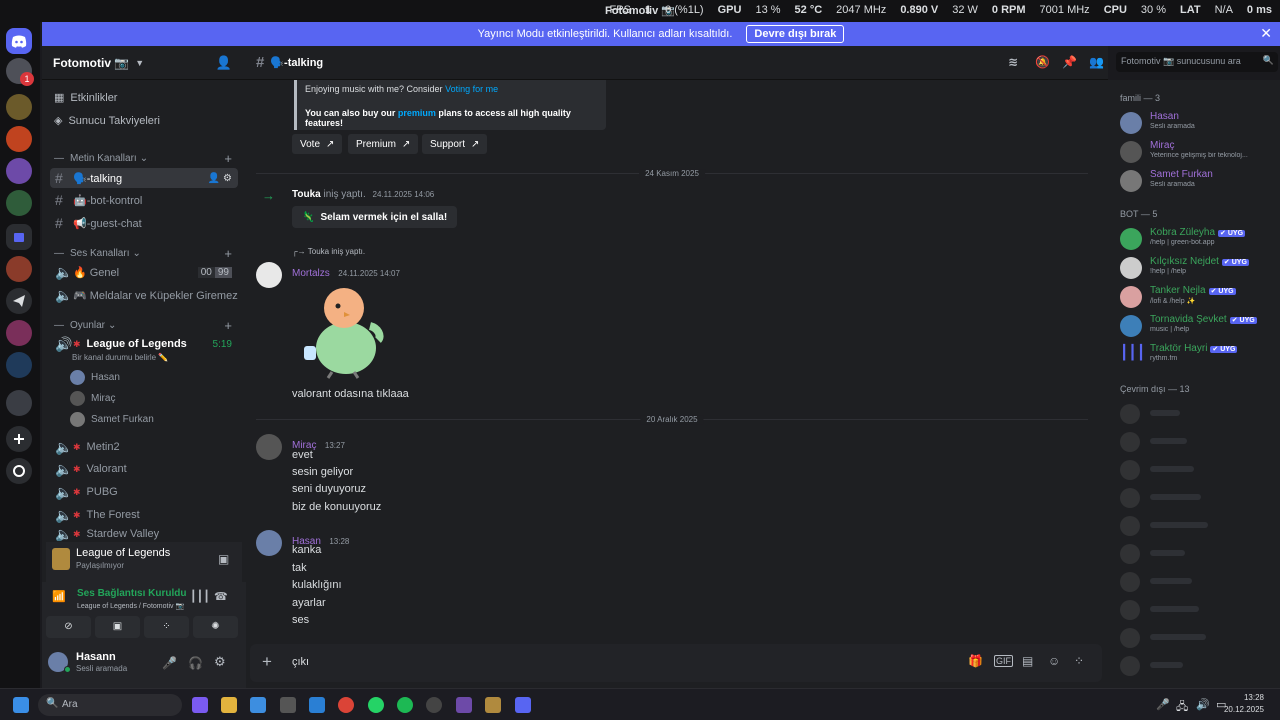 This screenshot has height=720, width=1280. What do you see at coordinates (1069, 62) in the screenshot?
I see `pin-icon: 📌` at bounding box center [1069, 62].